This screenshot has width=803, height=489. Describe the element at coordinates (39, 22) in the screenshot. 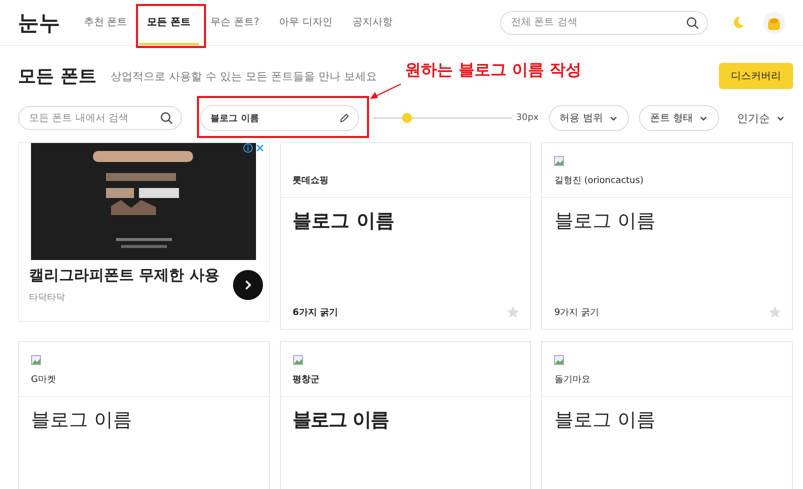

I see `logo: 눈누` at that location.